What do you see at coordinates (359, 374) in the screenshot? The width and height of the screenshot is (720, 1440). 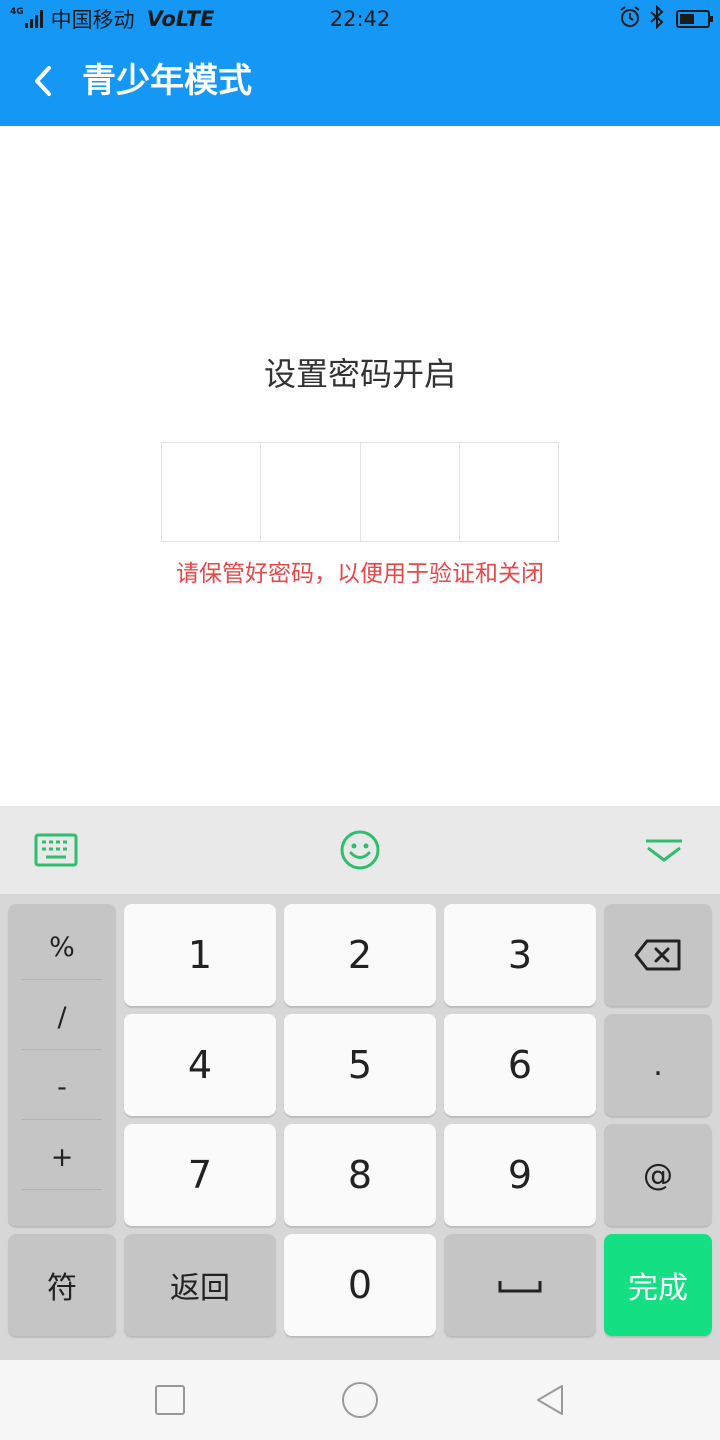 I see `password-prompt: 设置密码开启` at bounding box center [359, 374].